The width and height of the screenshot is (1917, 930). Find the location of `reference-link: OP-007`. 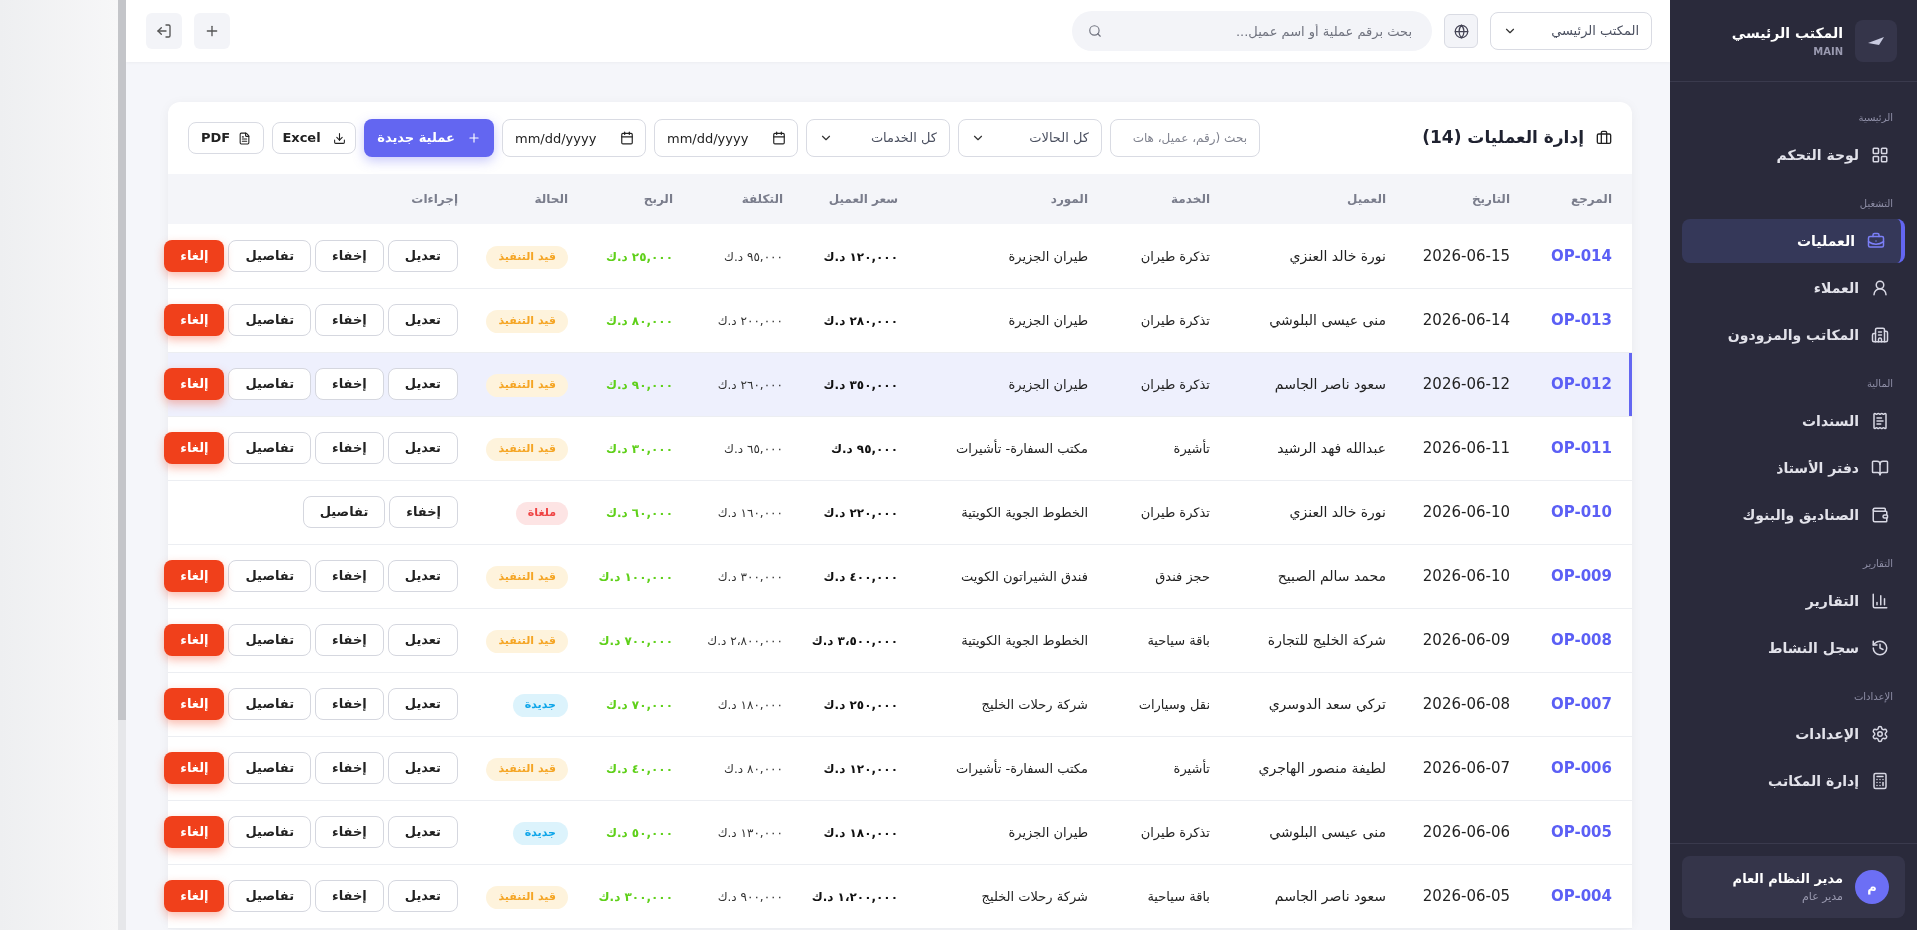

reference-link: OP-007 is located at coordinates (1581, 704).